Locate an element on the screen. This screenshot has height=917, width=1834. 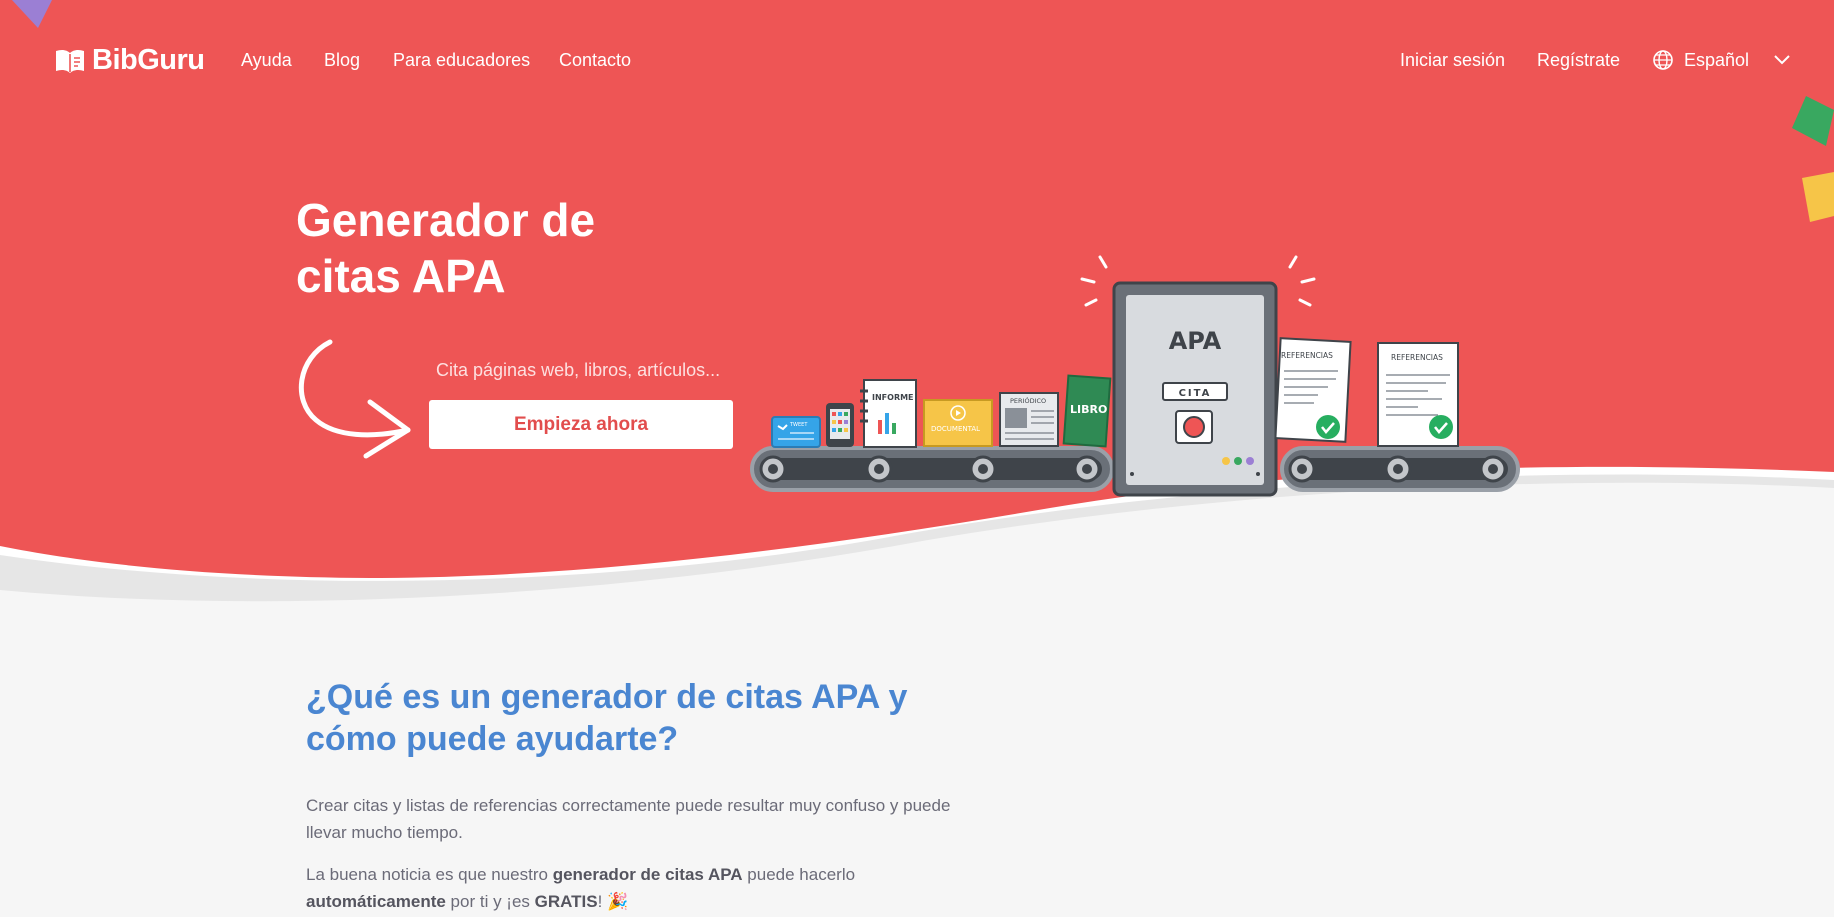
nav-link-contacto: Contacto is located at coordinates (595, 60).